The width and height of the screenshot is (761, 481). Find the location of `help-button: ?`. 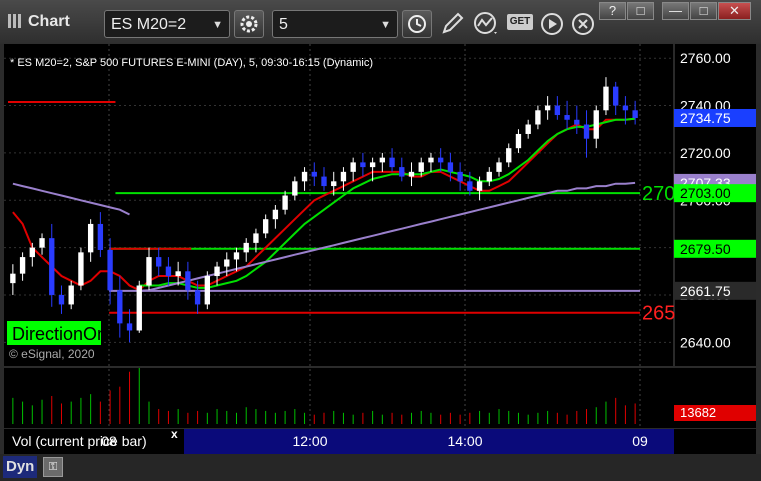

help-button: ? is located at coordinates (612, 11).